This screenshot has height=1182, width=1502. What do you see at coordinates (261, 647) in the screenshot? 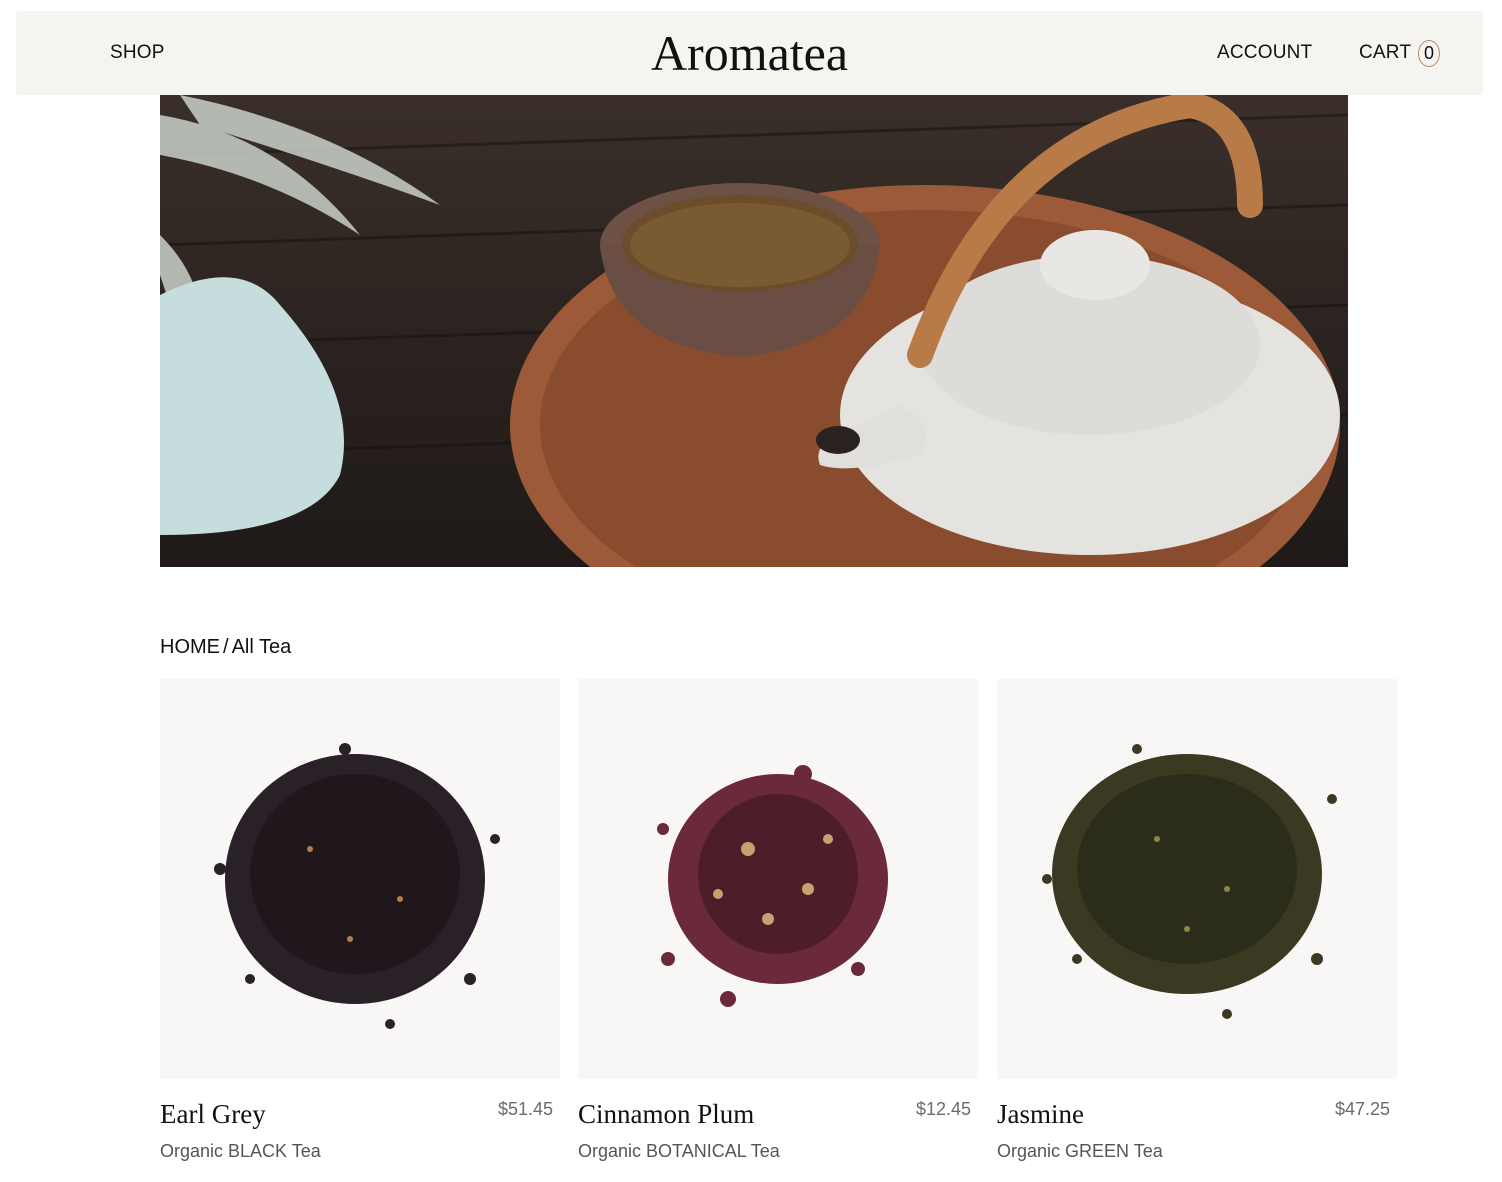
I see `breadcrumb-current: All Tea` at bounding box center [261, 647].